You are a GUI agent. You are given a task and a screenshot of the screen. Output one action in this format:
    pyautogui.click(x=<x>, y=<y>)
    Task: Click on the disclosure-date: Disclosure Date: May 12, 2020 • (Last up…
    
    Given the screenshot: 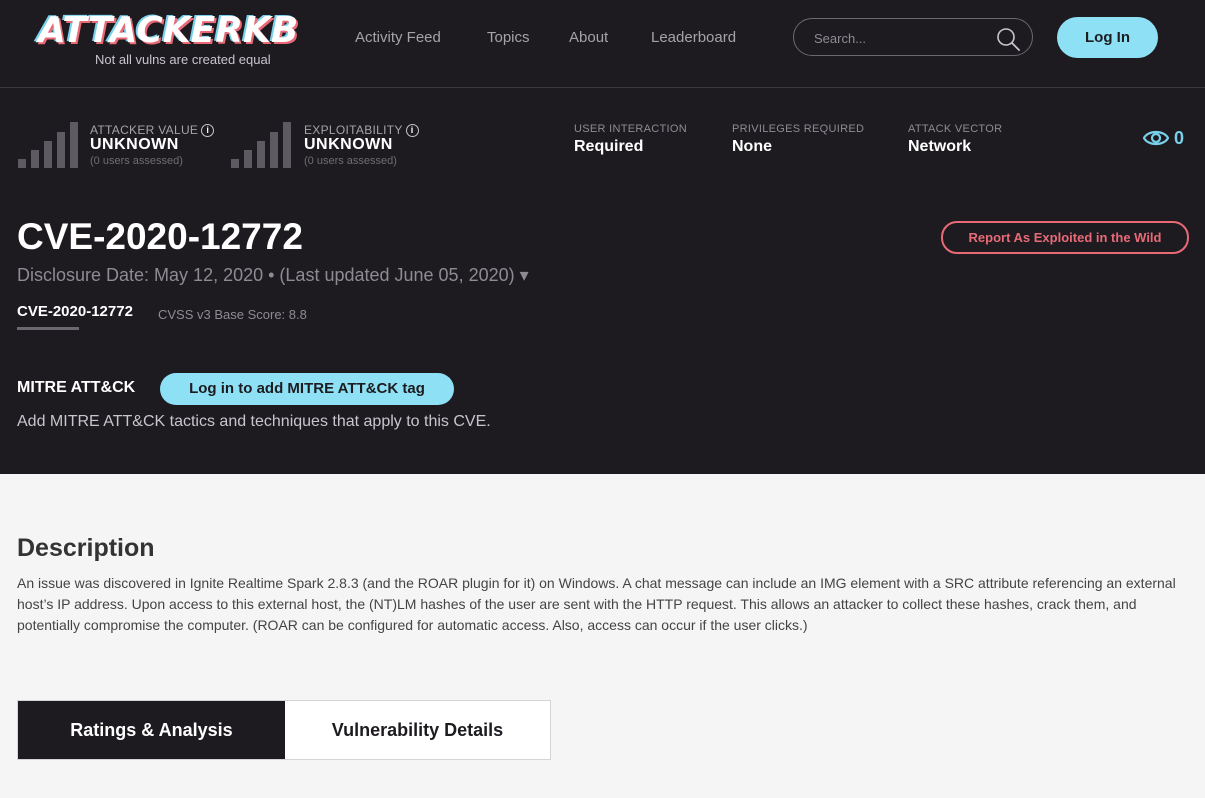 What is the action you would take?
    pyautogui.click(x=273, y=275)
    